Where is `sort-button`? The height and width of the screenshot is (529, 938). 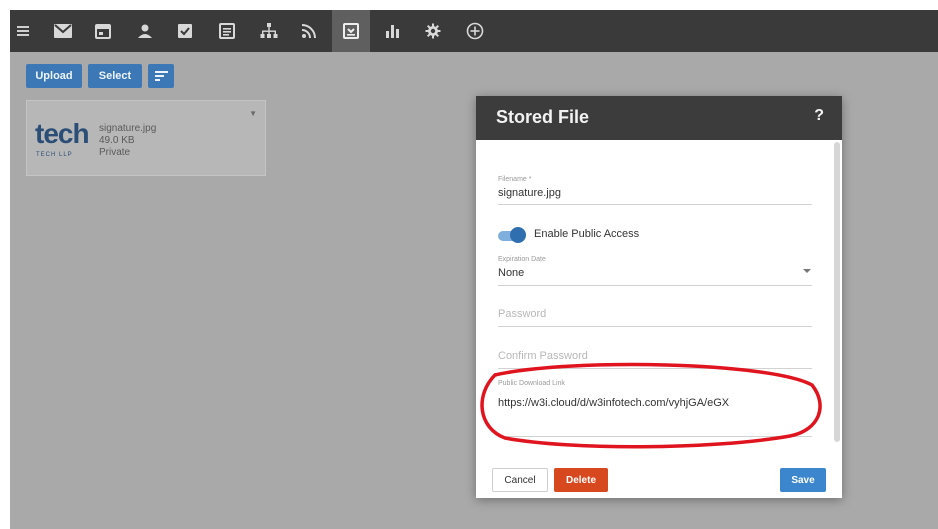 sort-button is located at coordinates (161, 76).